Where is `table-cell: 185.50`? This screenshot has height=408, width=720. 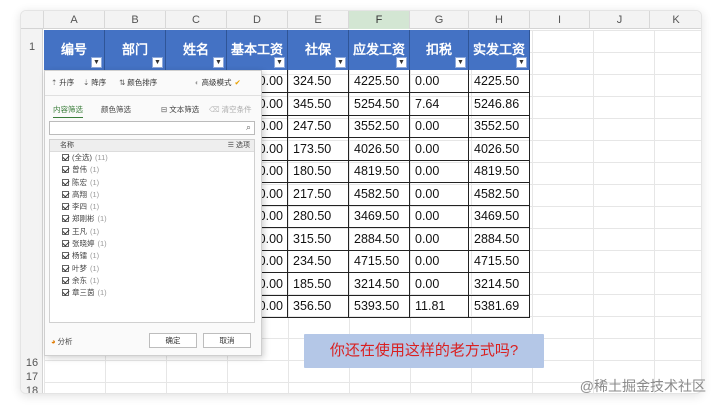
table-cell: 185.50 is located at coordinates (318, 284).